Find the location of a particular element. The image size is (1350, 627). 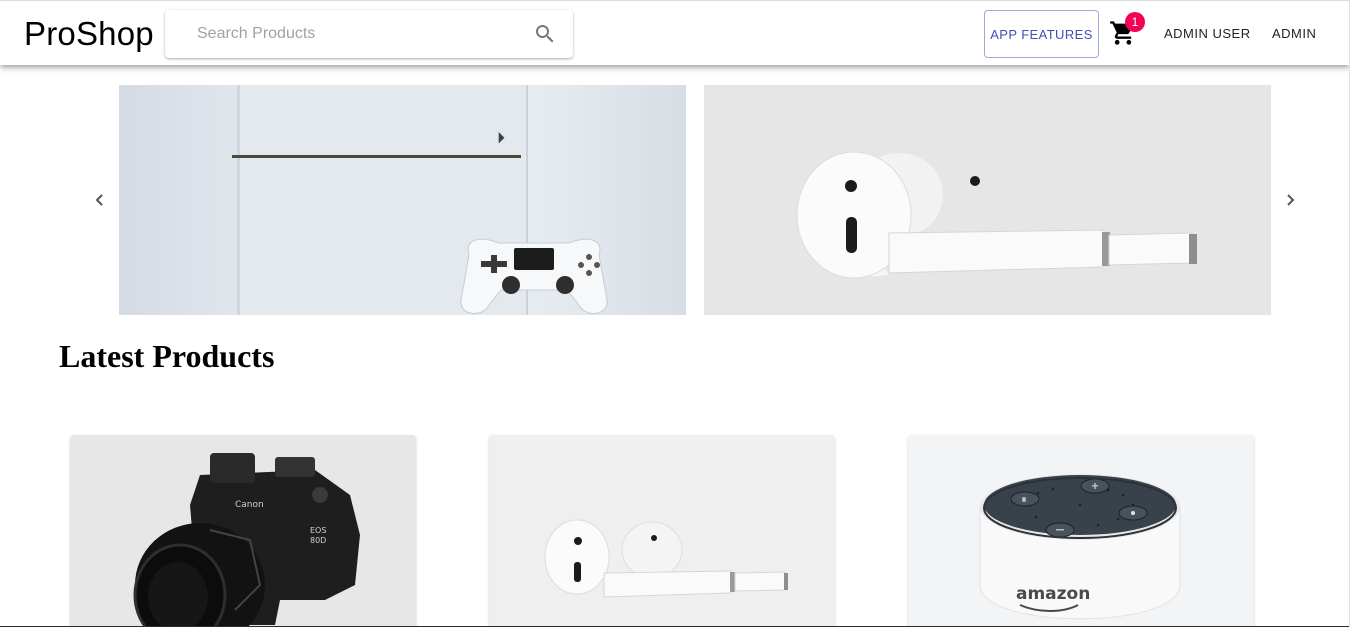

app-bar: ProShop App Features 1 Admin User Admin is located at coordinates (675, 32).